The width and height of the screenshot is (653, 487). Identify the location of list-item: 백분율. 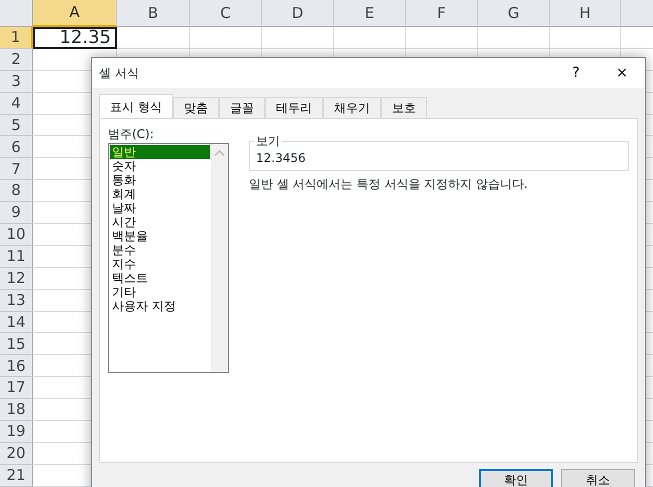
(160, 236).